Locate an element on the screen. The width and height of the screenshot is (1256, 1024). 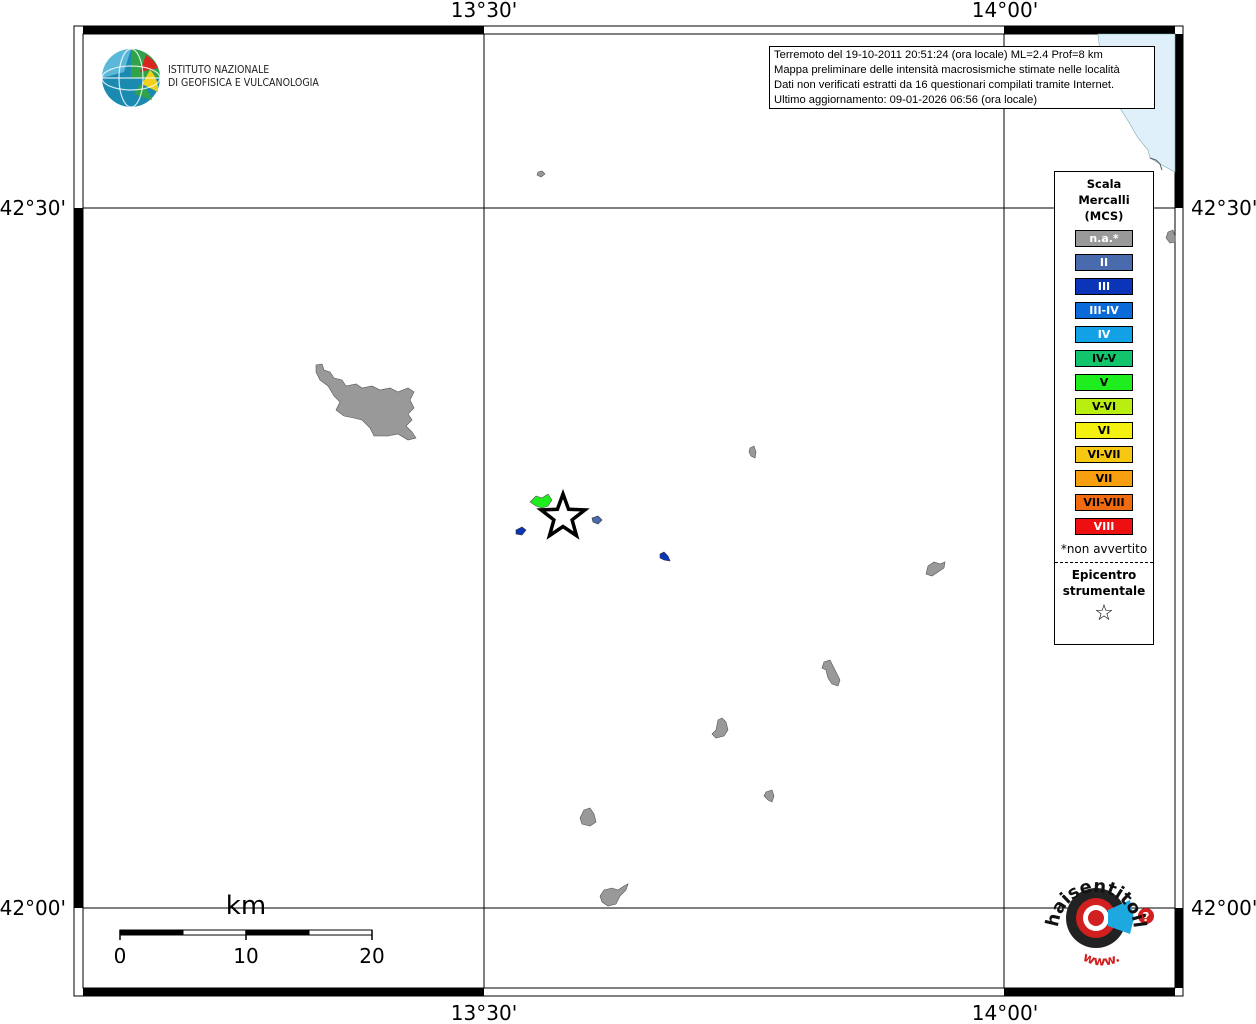
ingv-logo-line2: DI GEOFISICA E VULCANOLOGIA is located at coordinates (243, 83).